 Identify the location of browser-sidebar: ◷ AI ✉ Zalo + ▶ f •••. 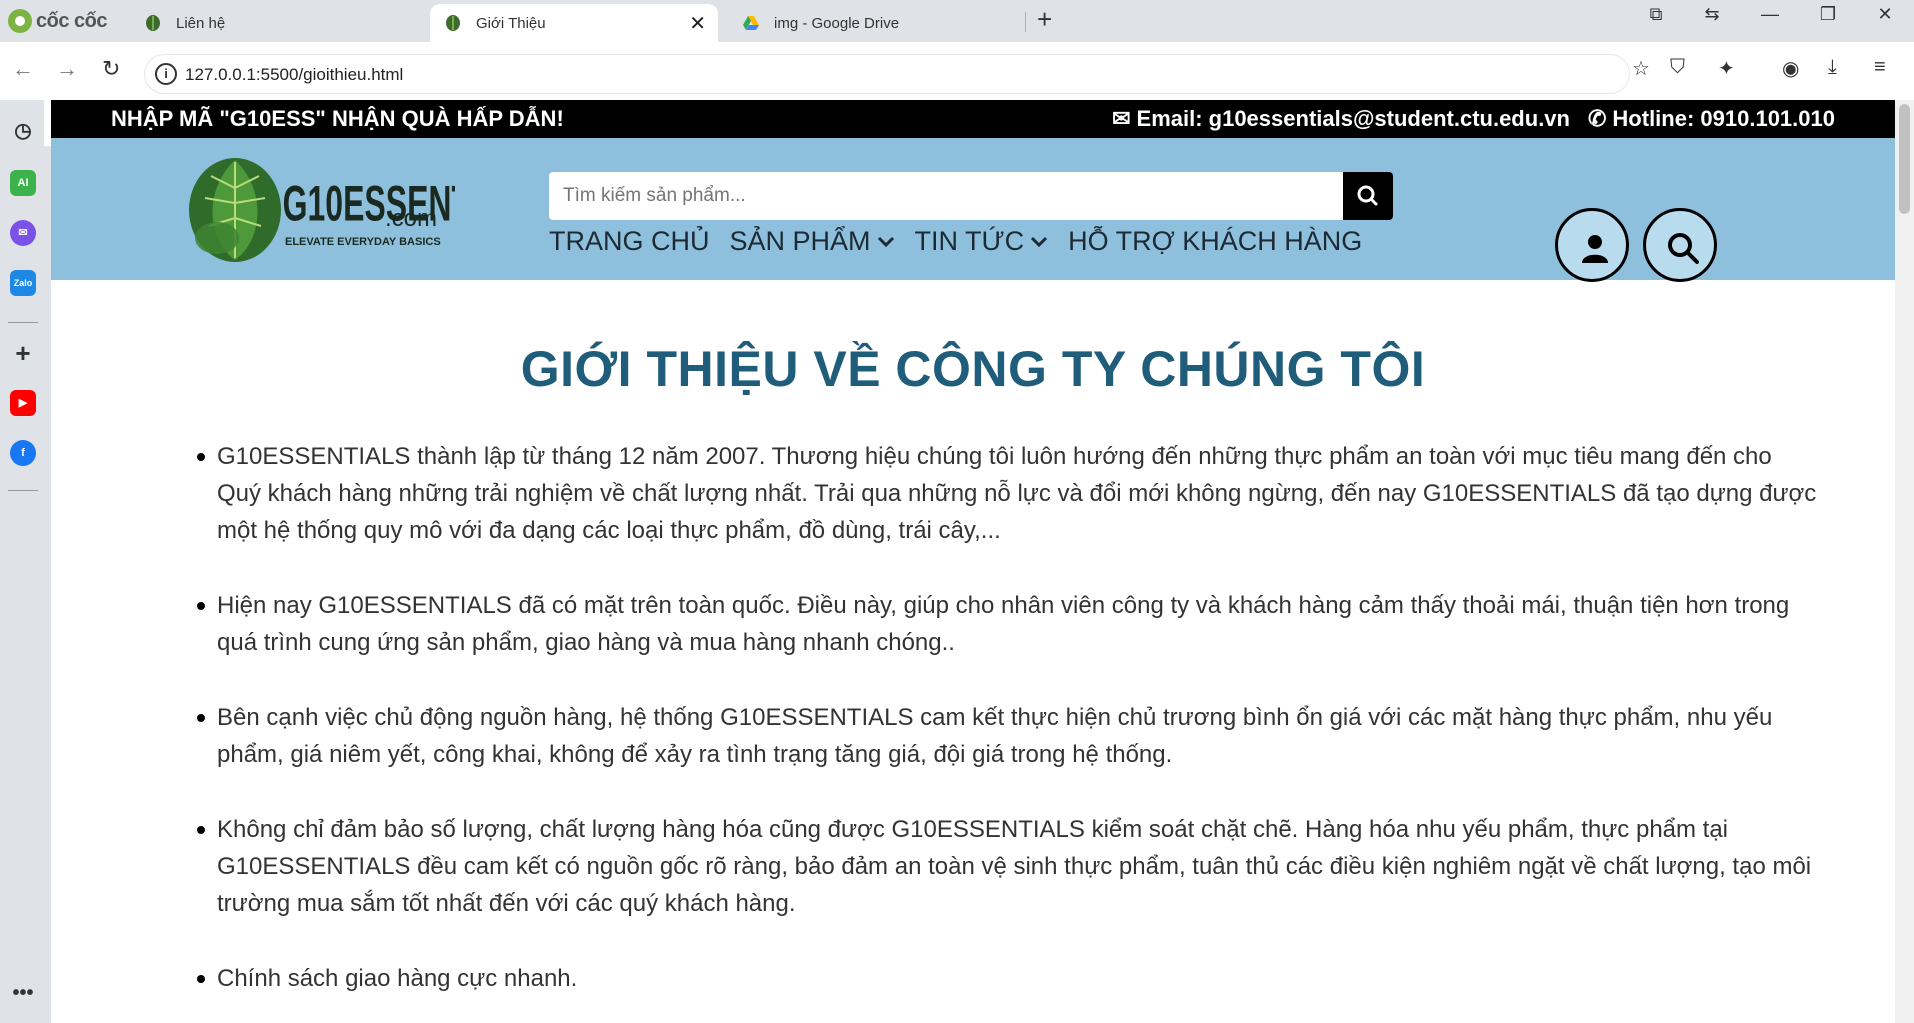
(22, 561).